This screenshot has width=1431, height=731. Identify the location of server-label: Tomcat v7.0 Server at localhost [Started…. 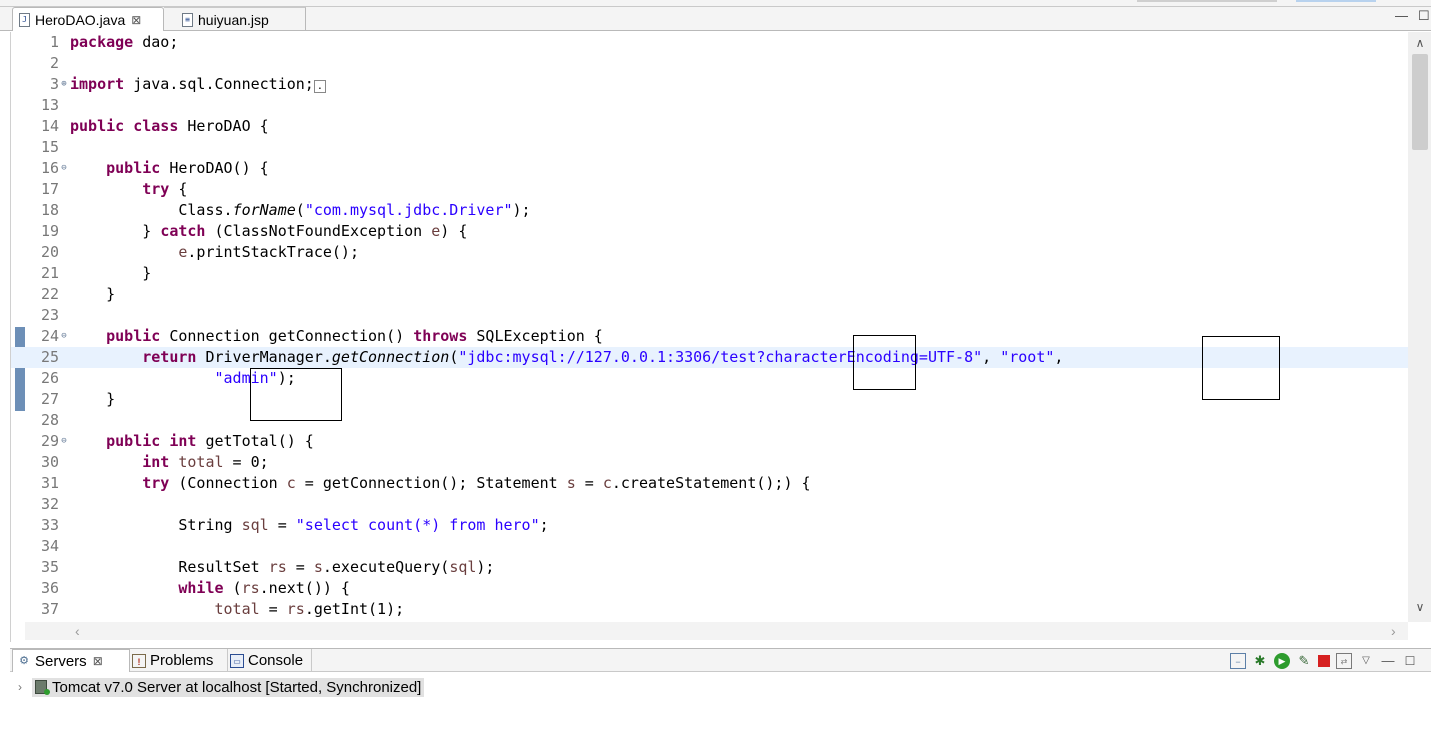
(237, 687).